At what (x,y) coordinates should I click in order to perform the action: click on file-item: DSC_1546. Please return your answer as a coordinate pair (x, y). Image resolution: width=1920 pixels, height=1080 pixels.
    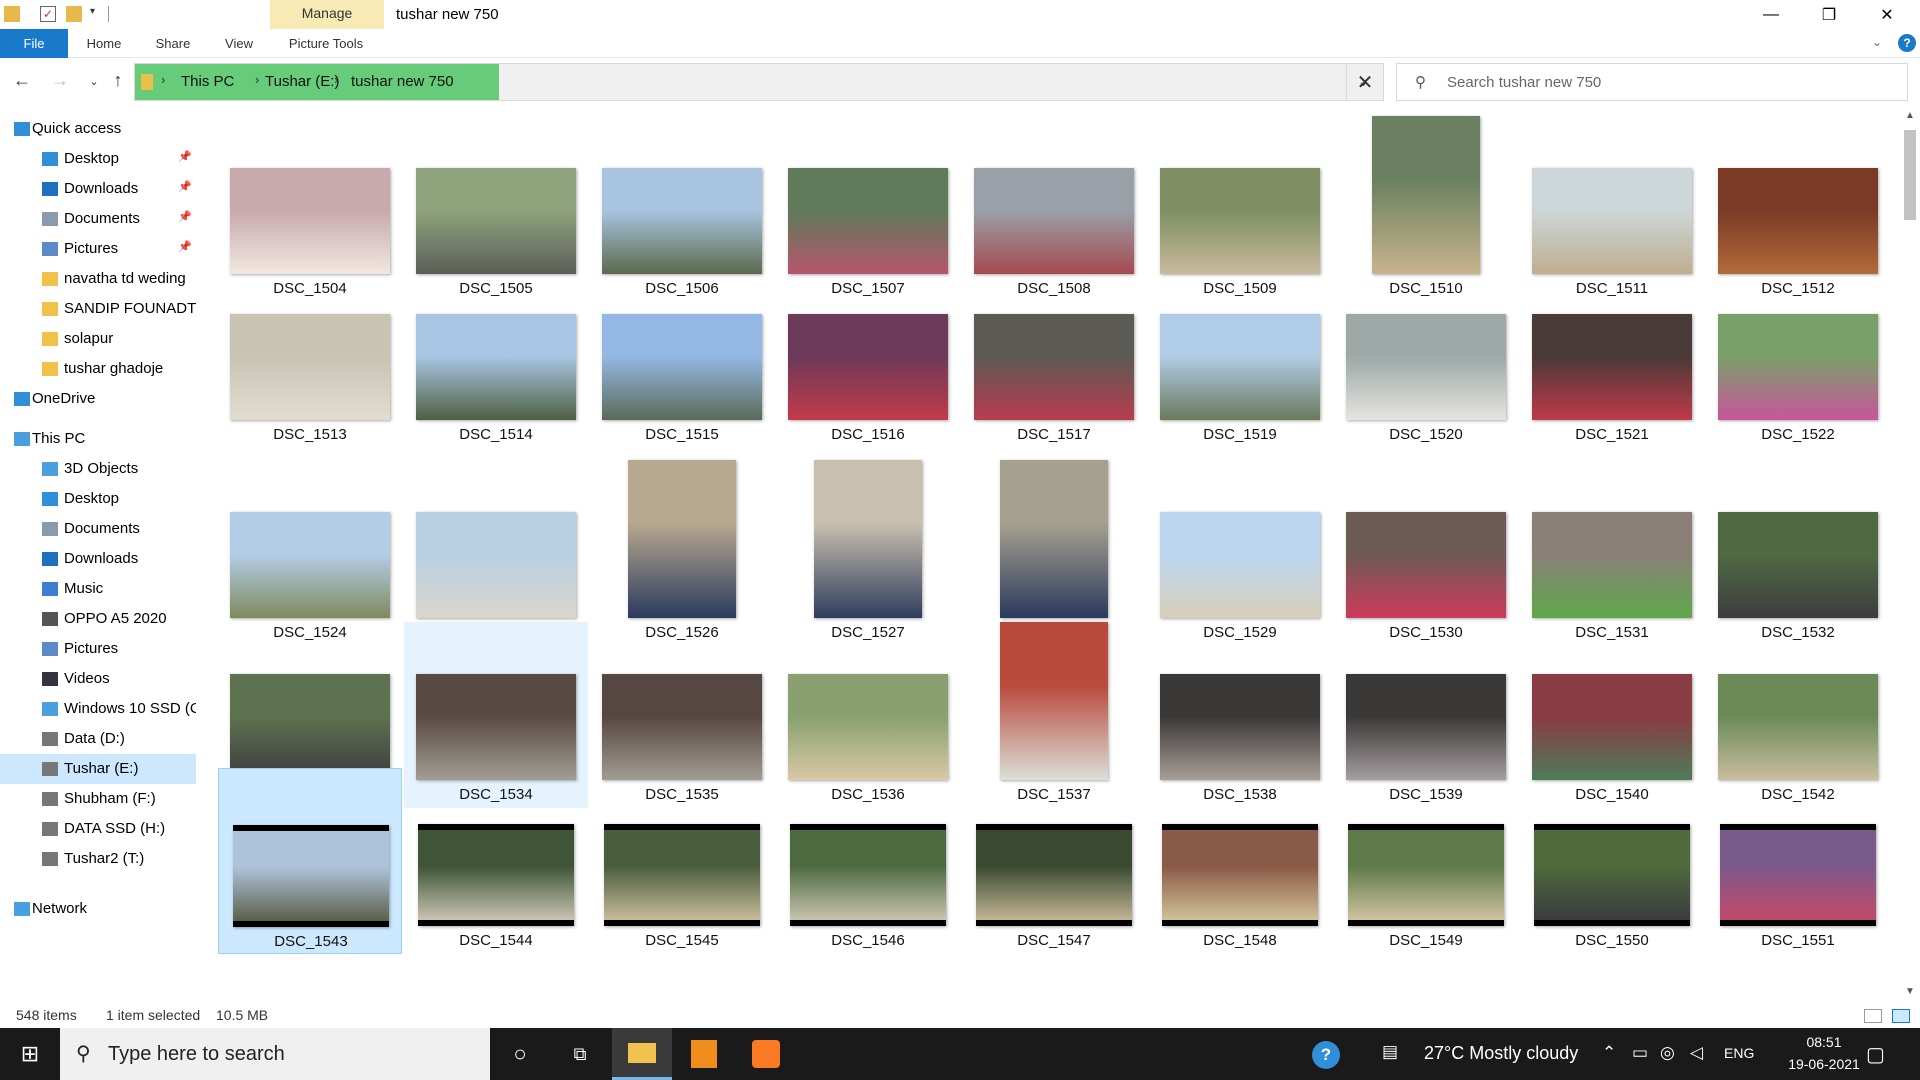
    Looking at the image, I should click on (868, 861).